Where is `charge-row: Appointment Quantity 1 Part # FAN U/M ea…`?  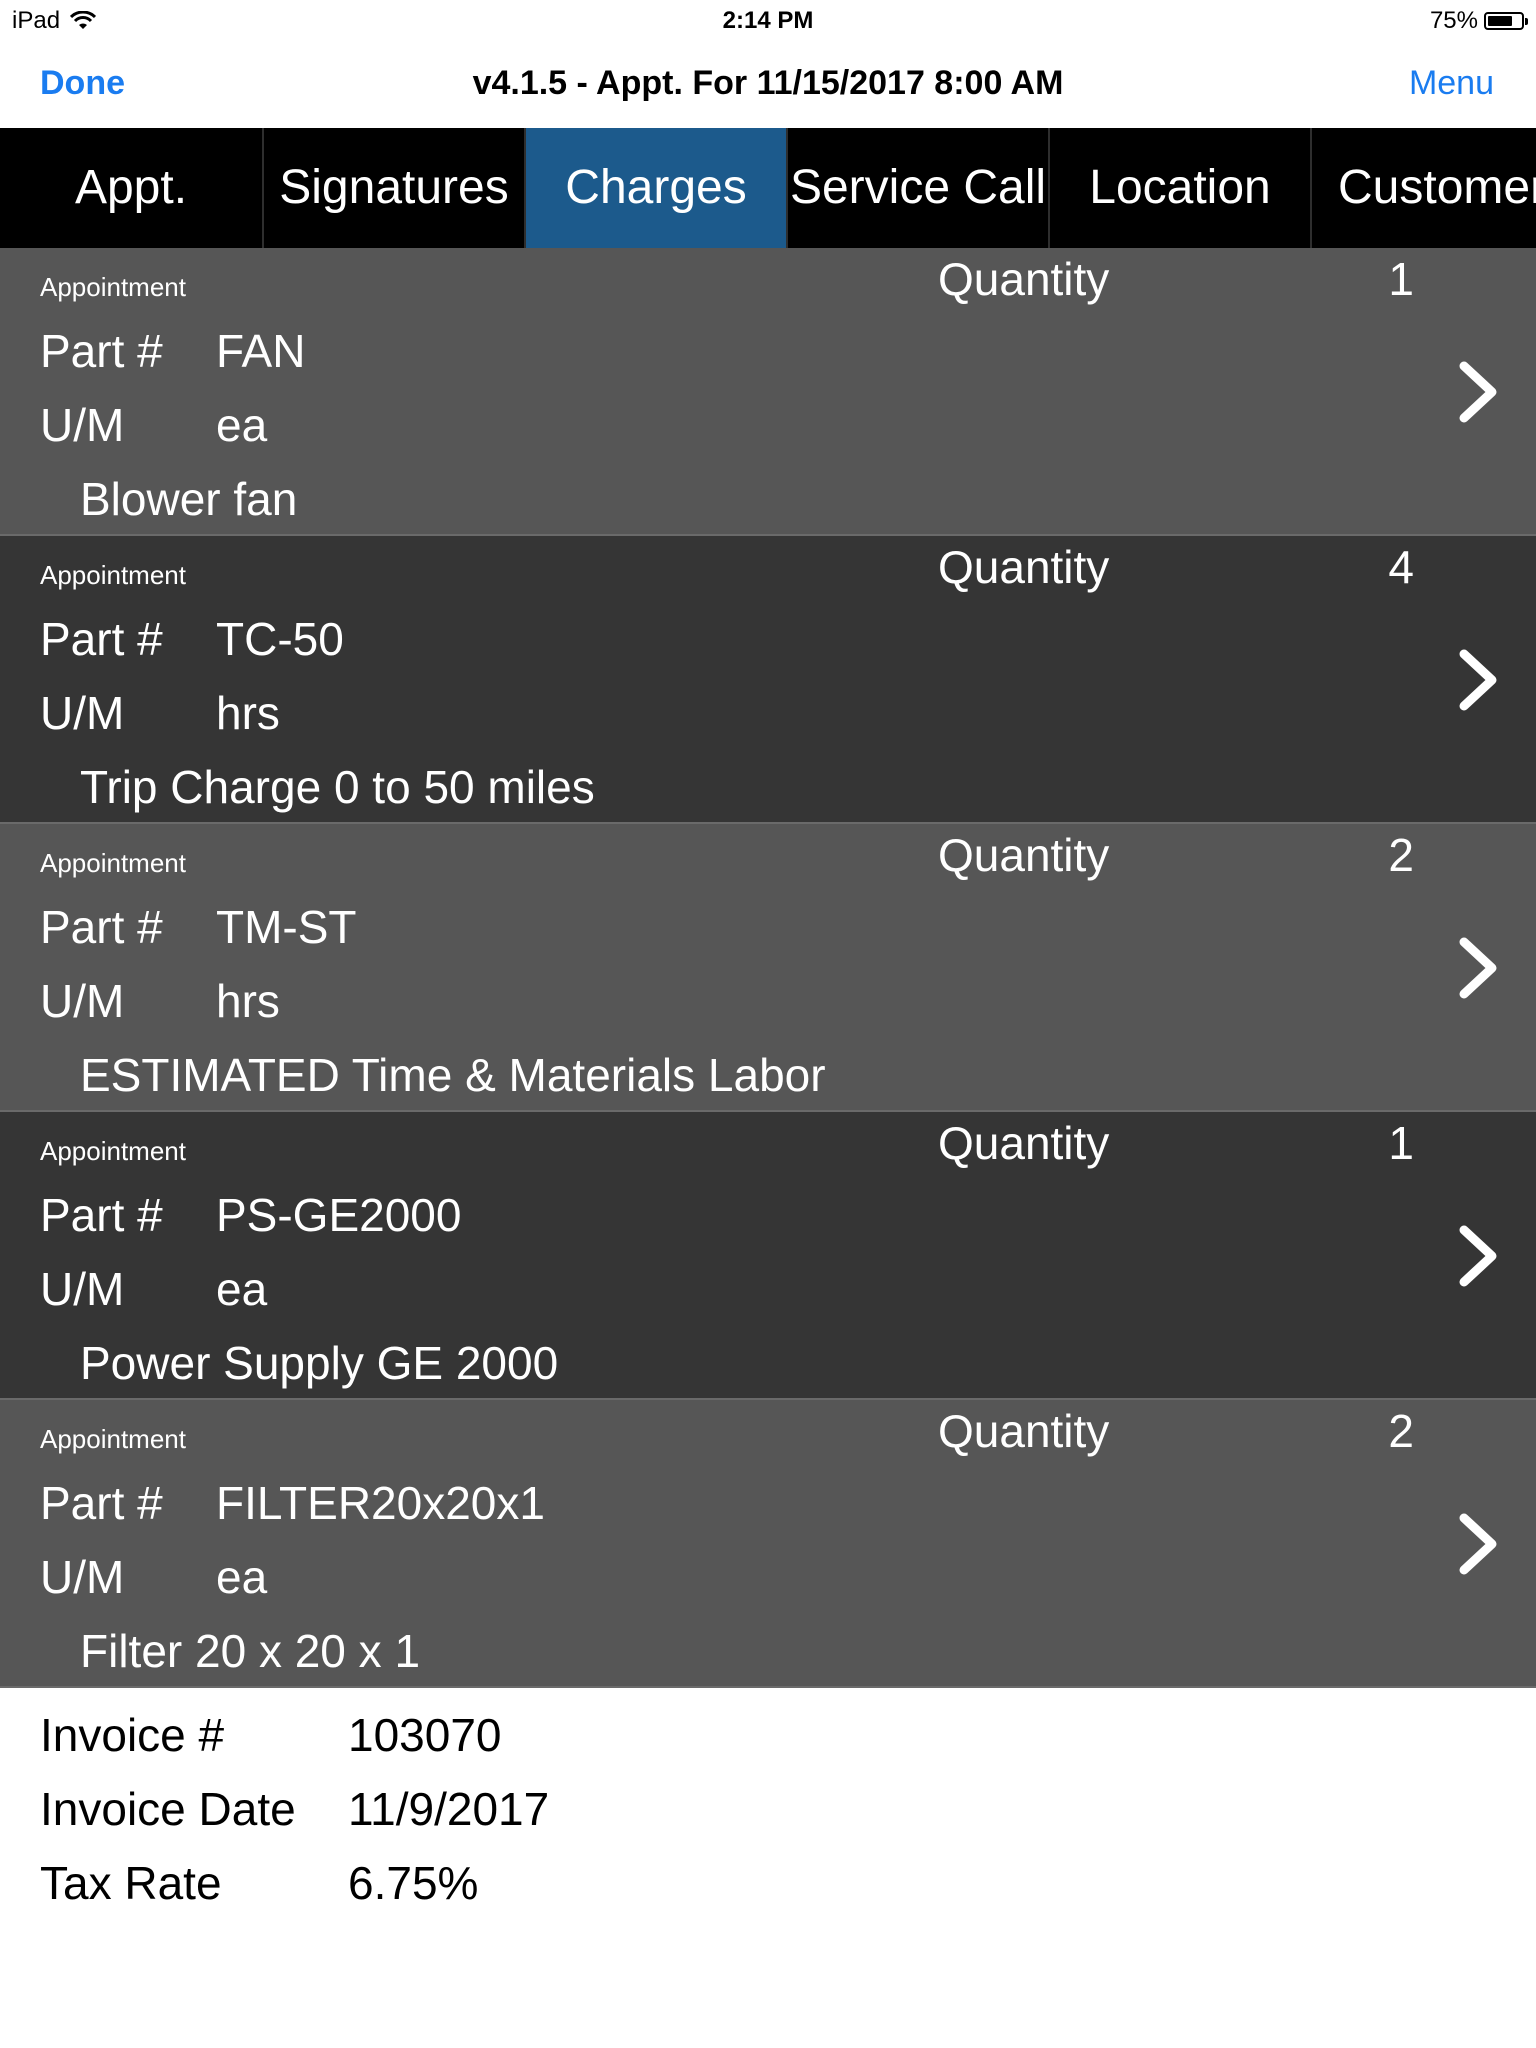
charge-row: Appointment Quantity 1 Part # FAN U/M ea… is located at coordinates (768, 392).